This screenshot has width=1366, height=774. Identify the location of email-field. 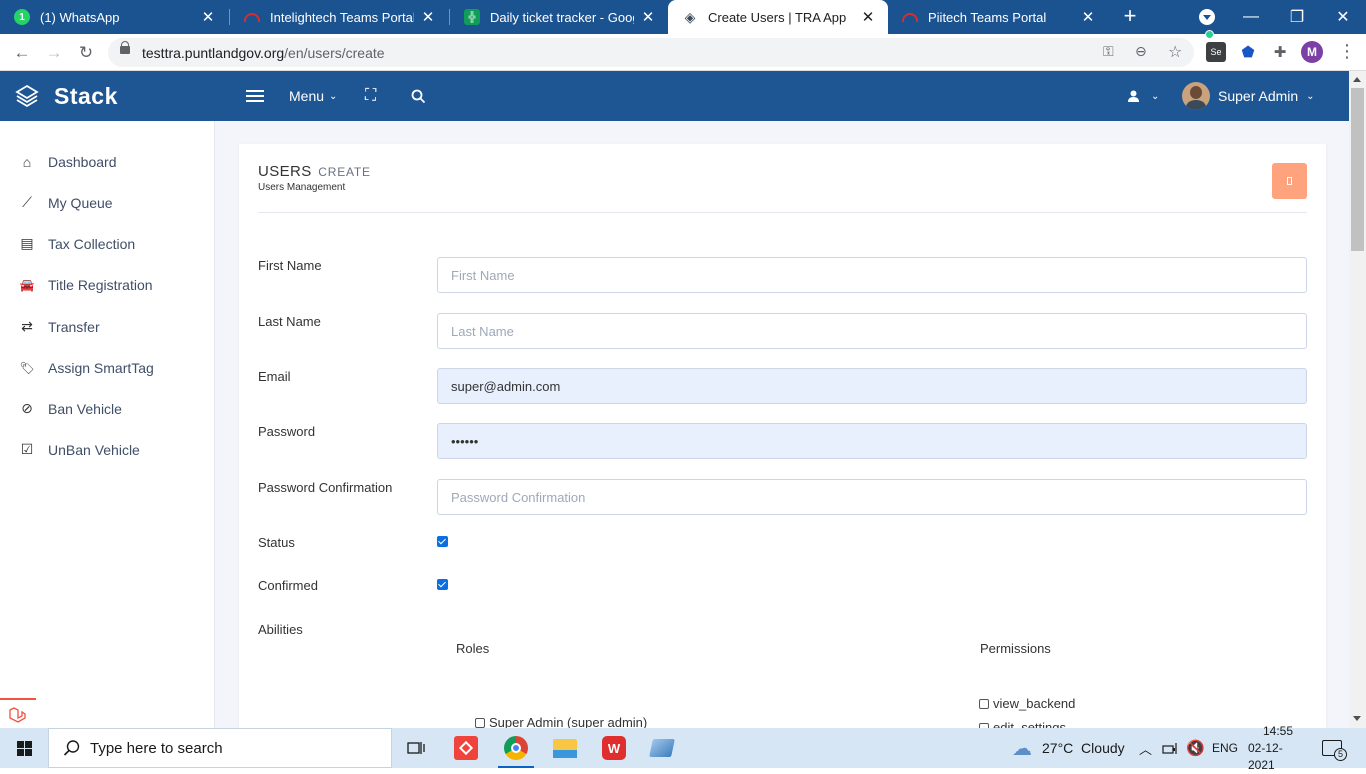
(872, 386).